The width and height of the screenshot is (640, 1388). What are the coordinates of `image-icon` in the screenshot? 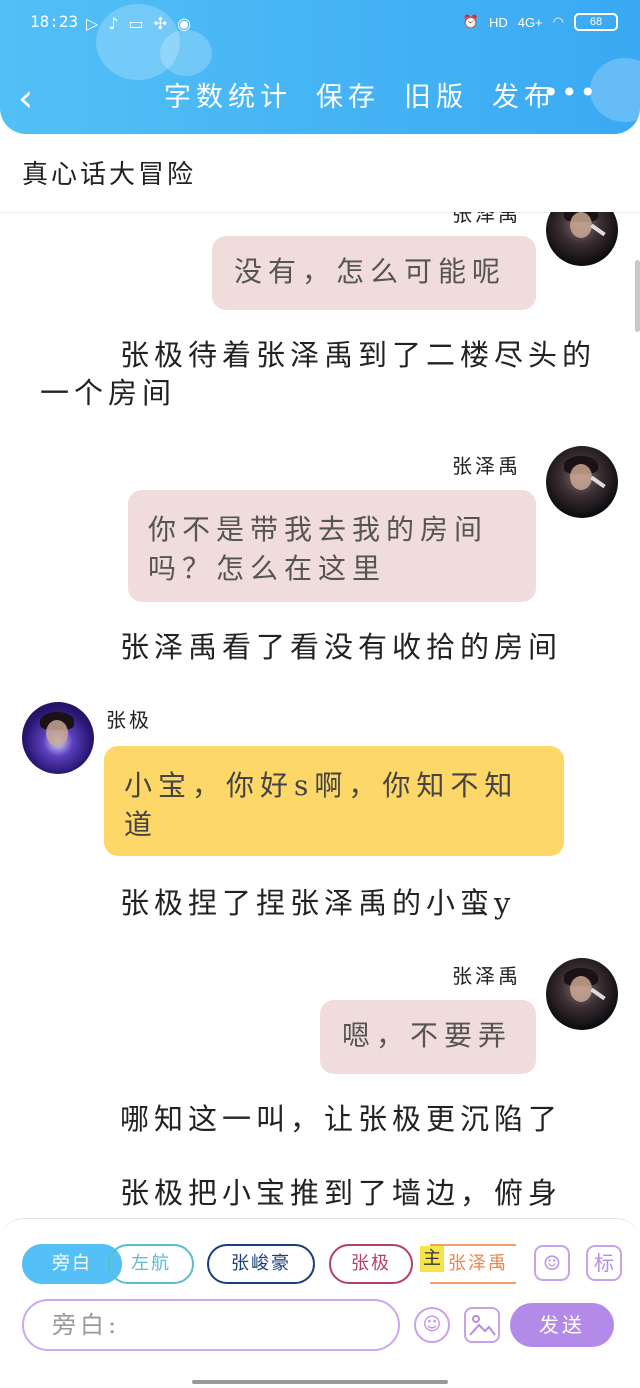 It's located at (482, 1325).